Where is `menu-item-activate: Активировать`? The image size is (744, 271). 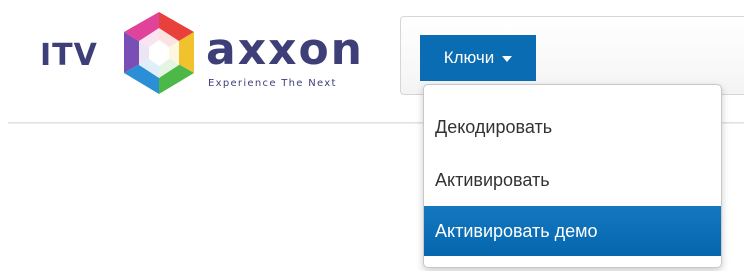
menu-item-activate: Активировать is located at coordinates (572, 180).